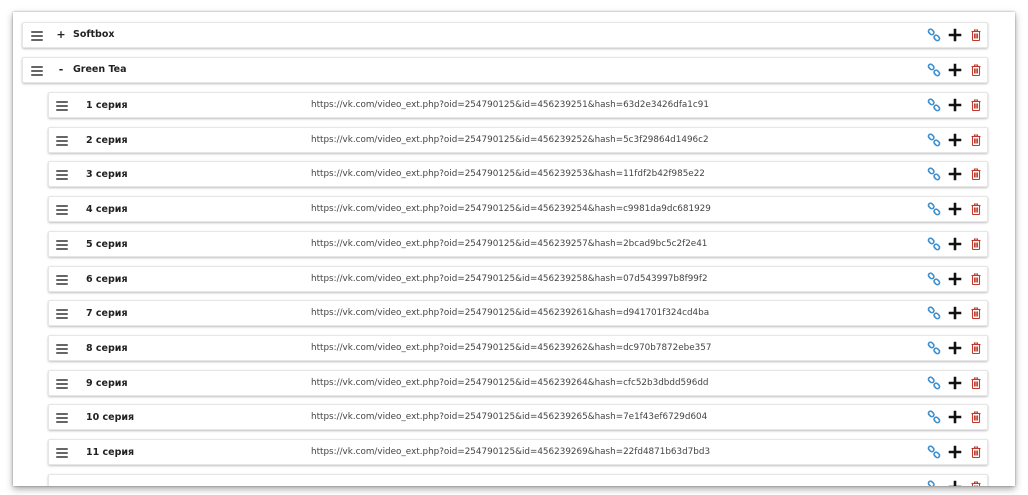 The image size is (1028, 495). I want to click on episode-title: 11 серия, so click(110, 452).